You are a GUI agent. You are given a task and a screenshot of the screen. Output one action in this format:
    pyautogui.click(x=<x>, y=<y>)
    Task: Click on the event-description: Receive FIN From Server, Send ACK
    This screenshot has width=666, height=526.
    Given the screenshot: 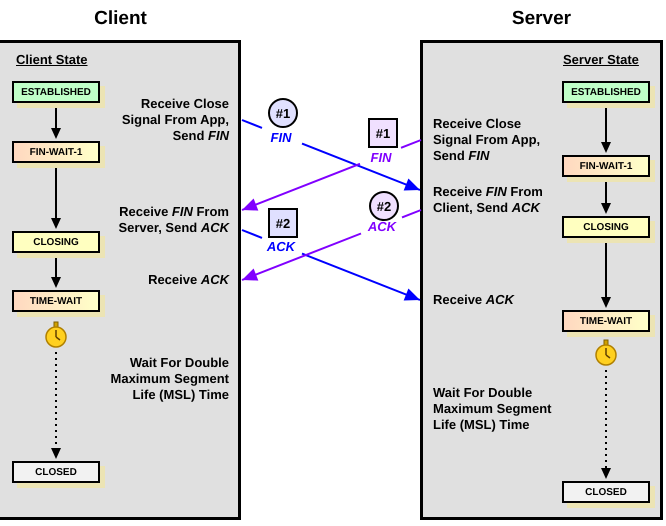 What is the action you would take?
    pyautogui.click(x=173, y=220)
    